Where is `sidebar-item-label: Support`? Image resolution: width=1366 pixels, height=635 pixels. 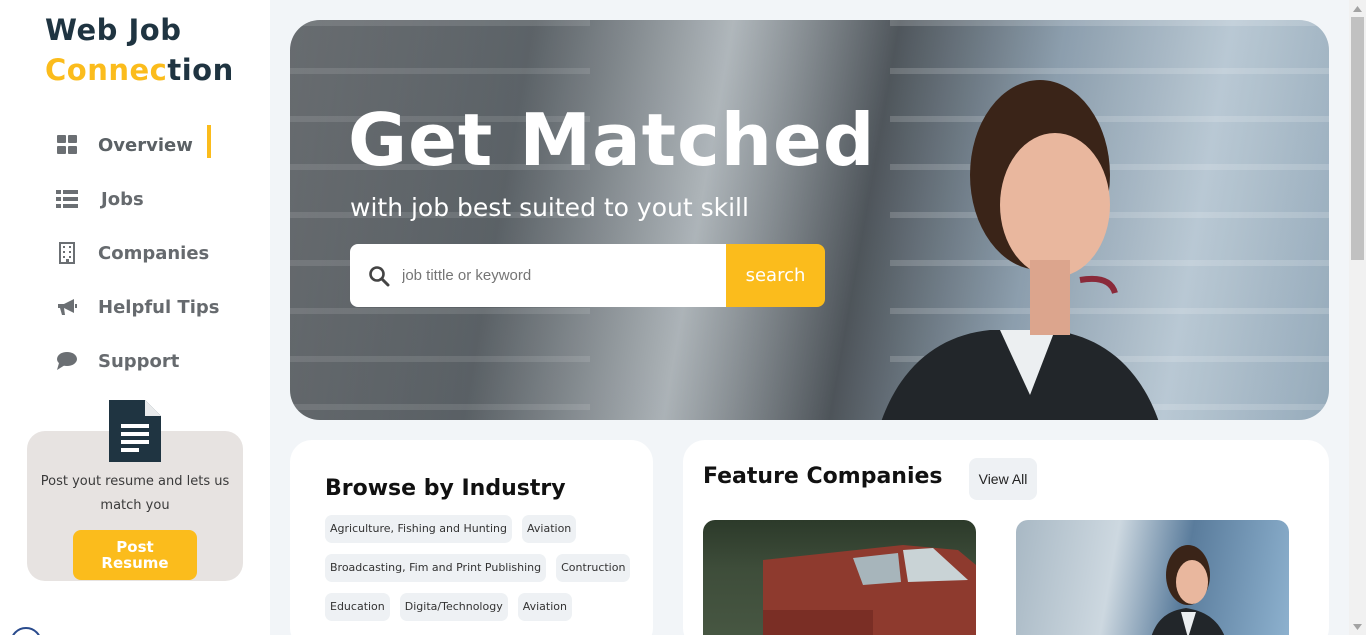
sidebar-item-label: Support is located at coordinates (139, 361).